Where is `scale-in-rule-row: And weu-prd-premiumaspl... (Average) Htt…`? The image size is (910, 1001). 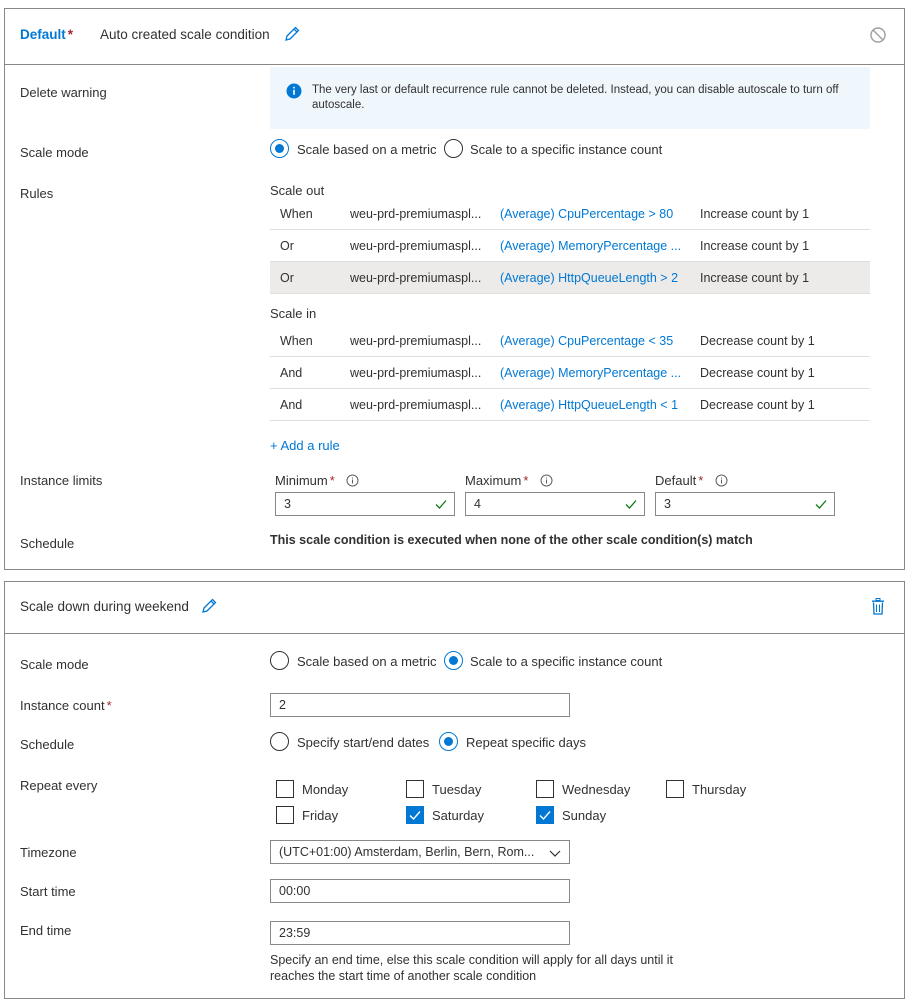 scale-in-rule-row: And weu-prd-premiumaspl... (Average) Htt… is located at coordinates (570, 405).